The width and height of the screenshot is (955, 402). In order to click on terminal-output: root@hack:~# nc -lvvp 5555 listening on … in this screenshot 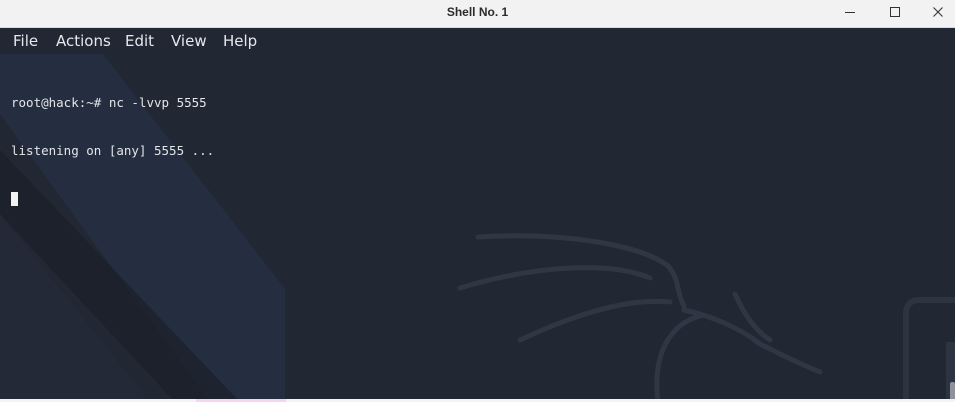, I will do `click(112, 151)`.